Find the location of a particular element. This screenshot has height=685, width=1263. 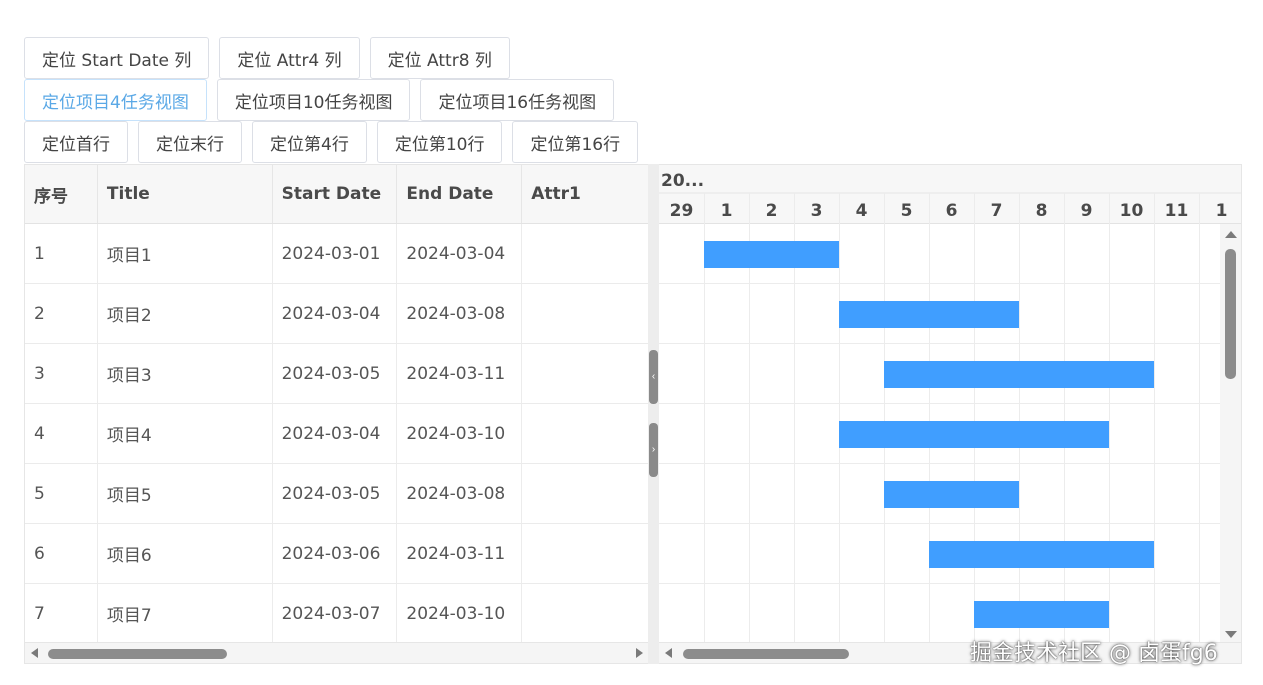

table-row: 4 项目4 2024-03-04 2024-03-10 is located at coordinates (336, 434).